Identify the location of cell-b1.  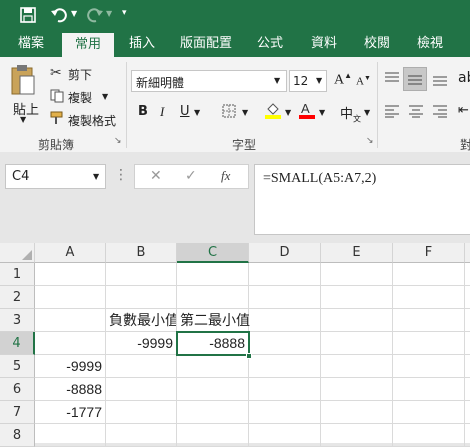
(141, 274).